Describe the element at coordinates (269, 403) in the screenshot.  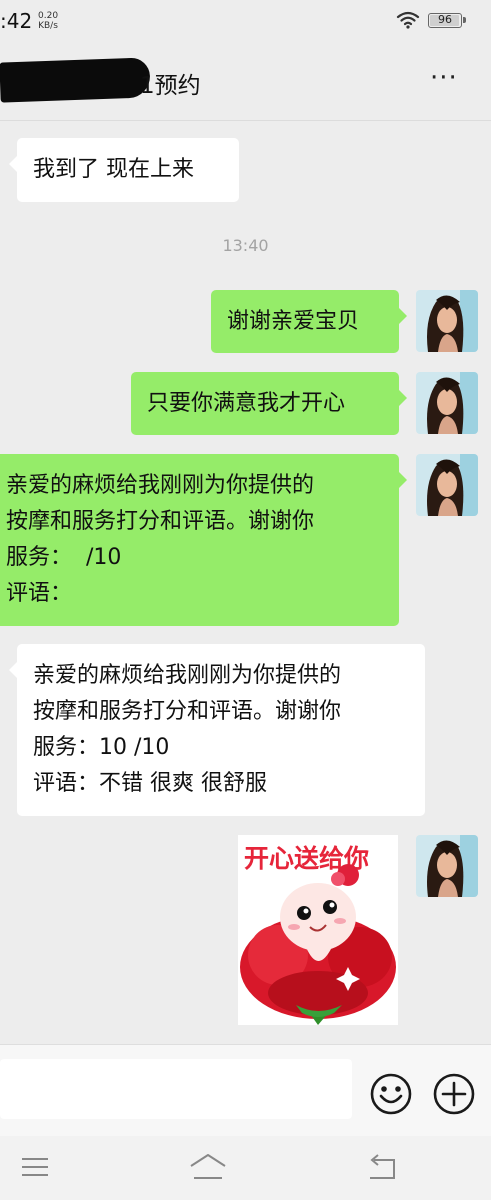
I see `message-bubble-sent: 只要你满意我才开心` at that location.